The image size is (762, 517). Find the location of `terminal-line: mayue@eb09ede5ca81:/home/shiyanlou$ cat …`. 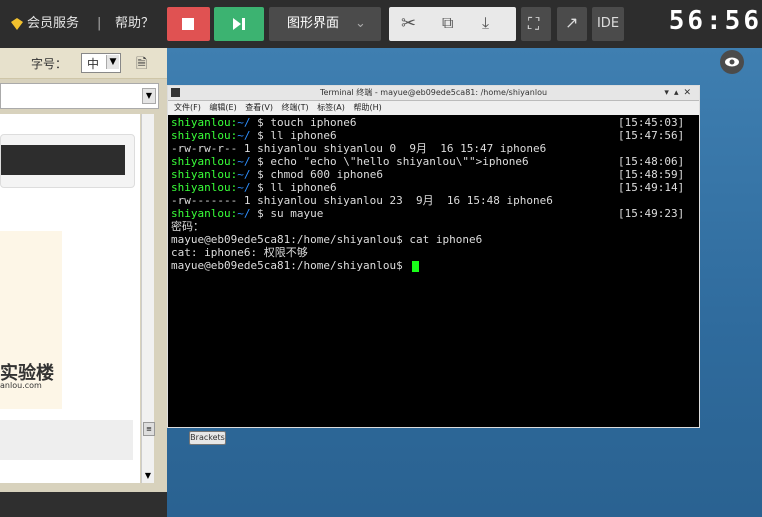

terminal-line: mayue@eb09ede5ca81:/home/shiyanlou$ cat … is located at coordinates (327, 239).